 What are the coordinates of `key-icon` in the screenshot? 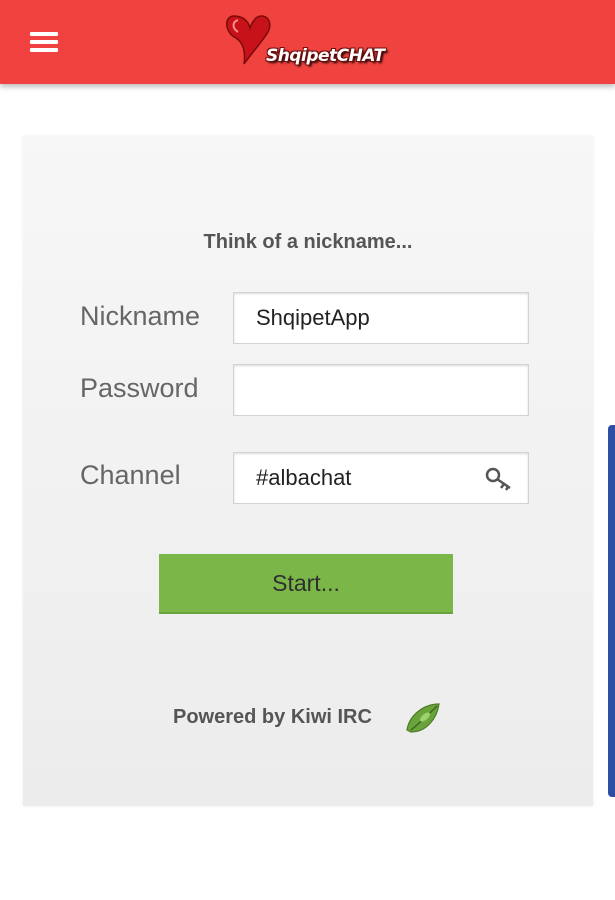 It's located at (499, 479).